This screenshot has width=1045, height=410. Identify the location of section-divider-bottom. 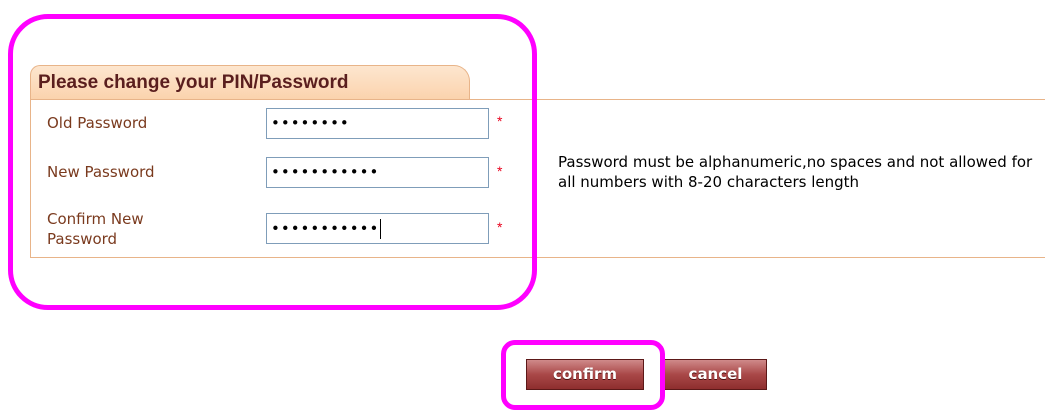
(537, 257).